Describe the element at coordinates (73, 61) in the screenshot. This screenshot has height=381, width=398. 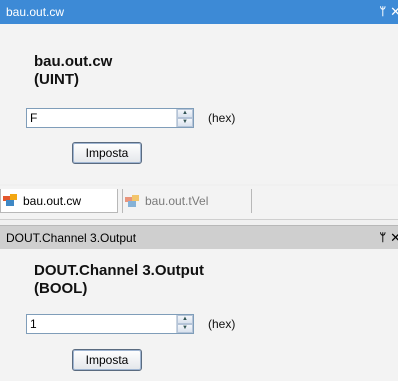
I see `variable-name: bau.out.cw` at that location.